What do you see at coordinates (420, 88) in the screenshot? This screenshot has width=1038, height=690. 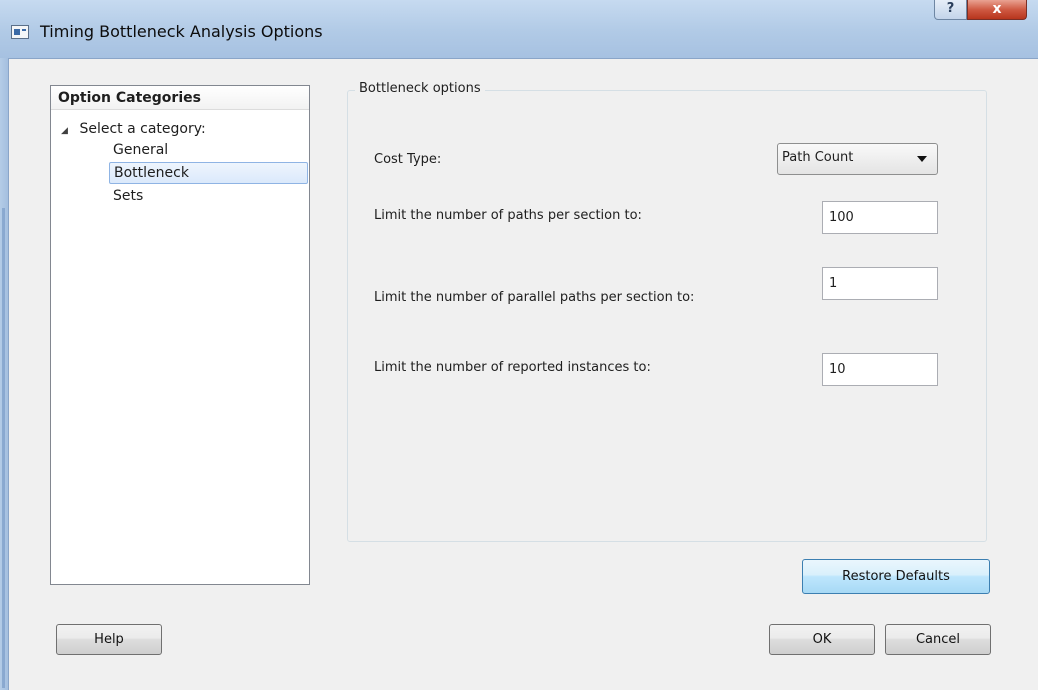 I see `group-title: Bottleneck options` at bounding box center [420, 88].